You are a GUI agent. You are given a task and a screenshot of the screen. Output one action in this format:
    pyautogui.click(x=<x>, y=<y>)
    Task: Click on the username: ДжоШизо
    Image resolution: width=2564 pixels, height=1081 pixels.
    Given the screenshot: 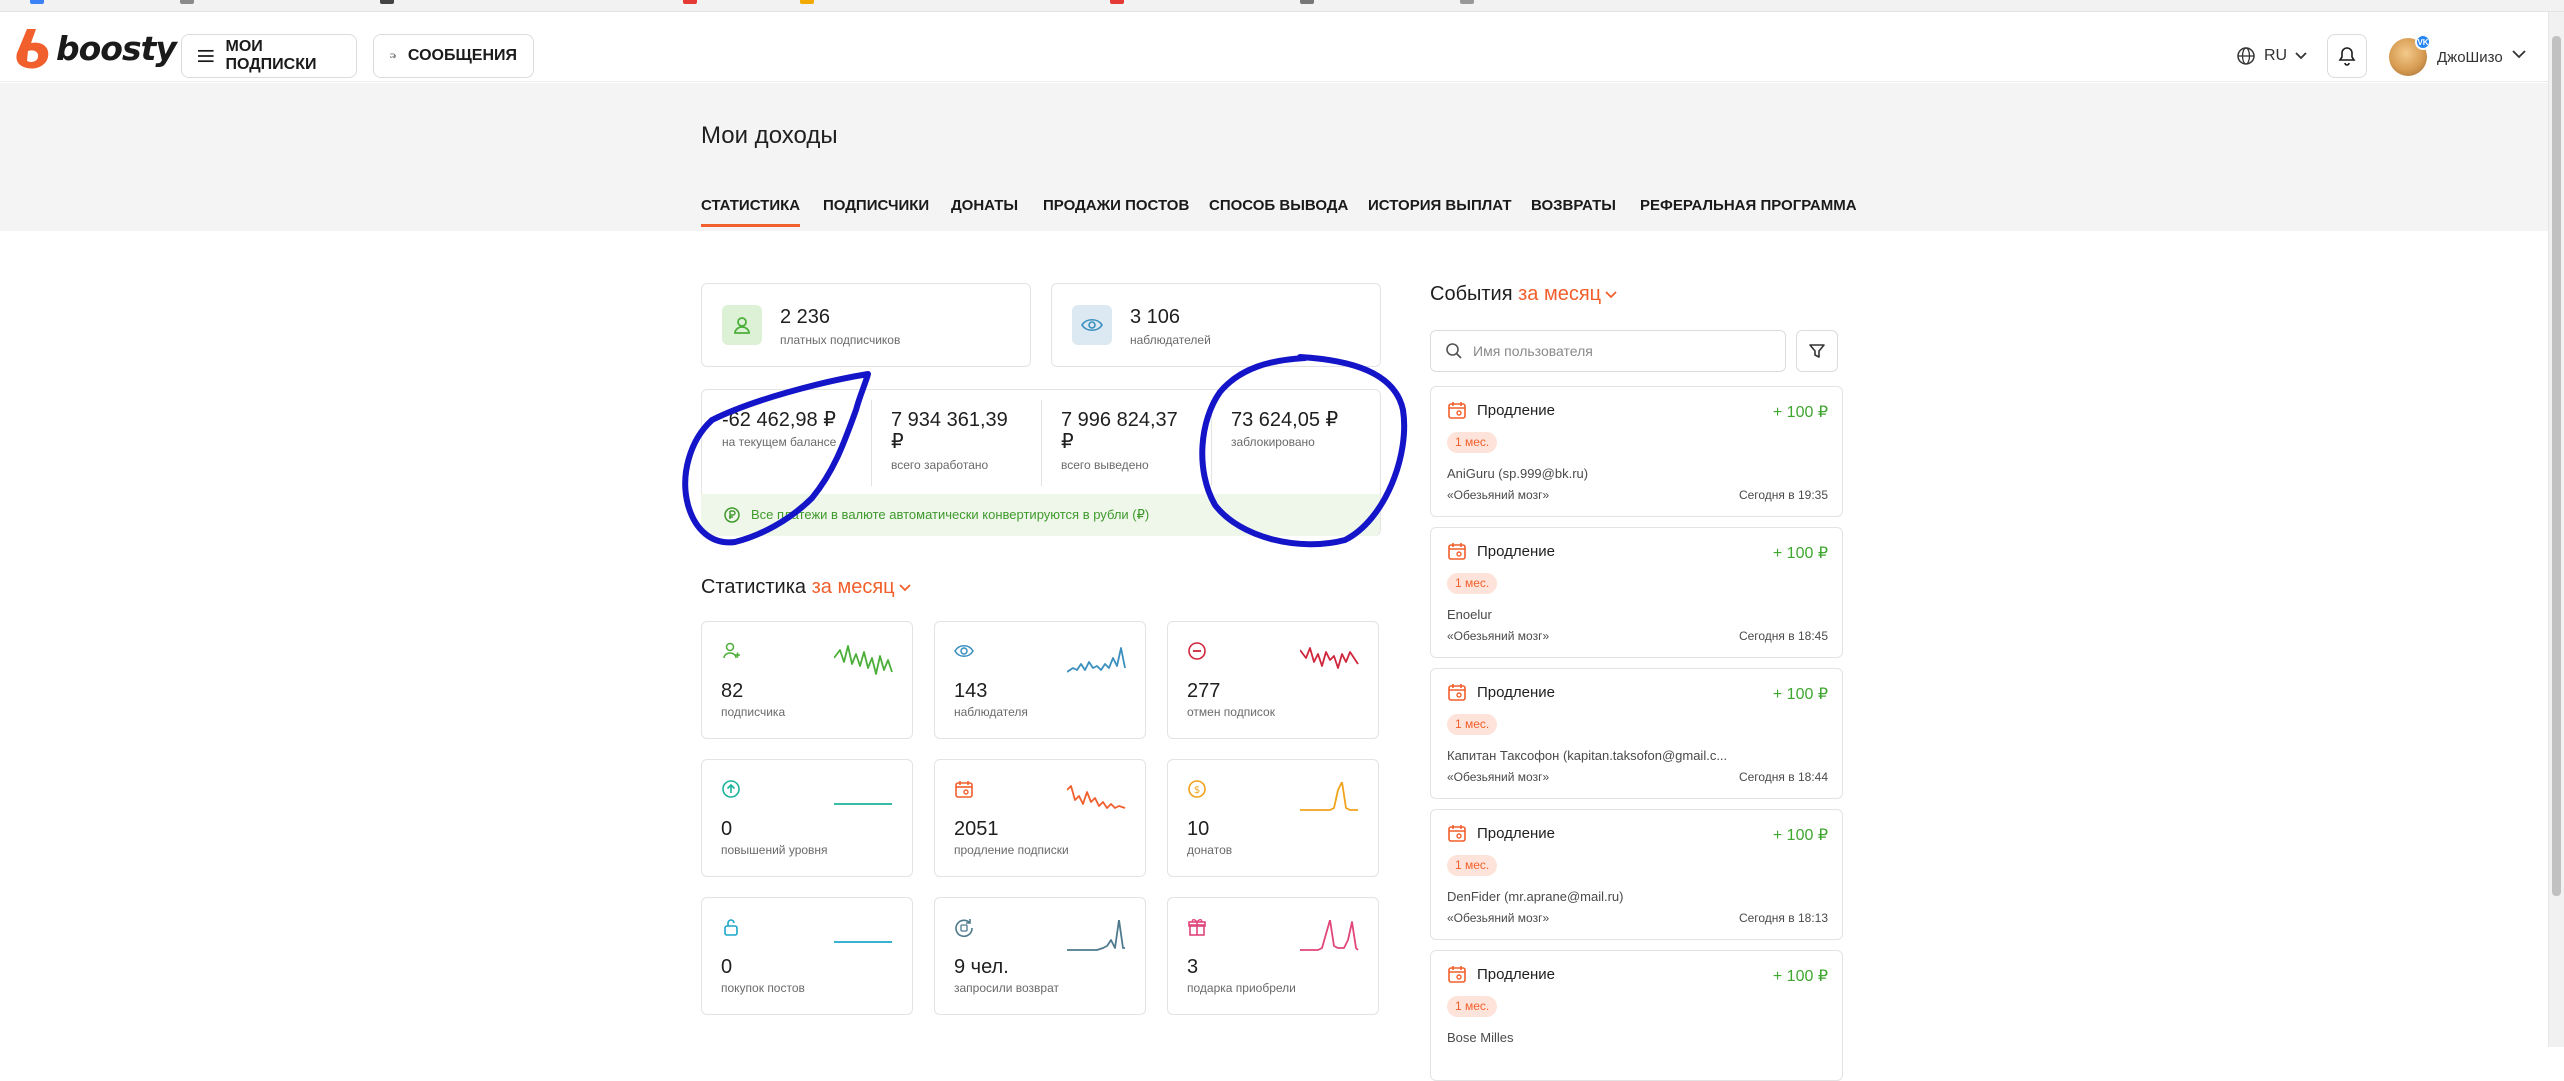 What is the action you would take?
    pyautogui.click(x=2470, y=57)
    